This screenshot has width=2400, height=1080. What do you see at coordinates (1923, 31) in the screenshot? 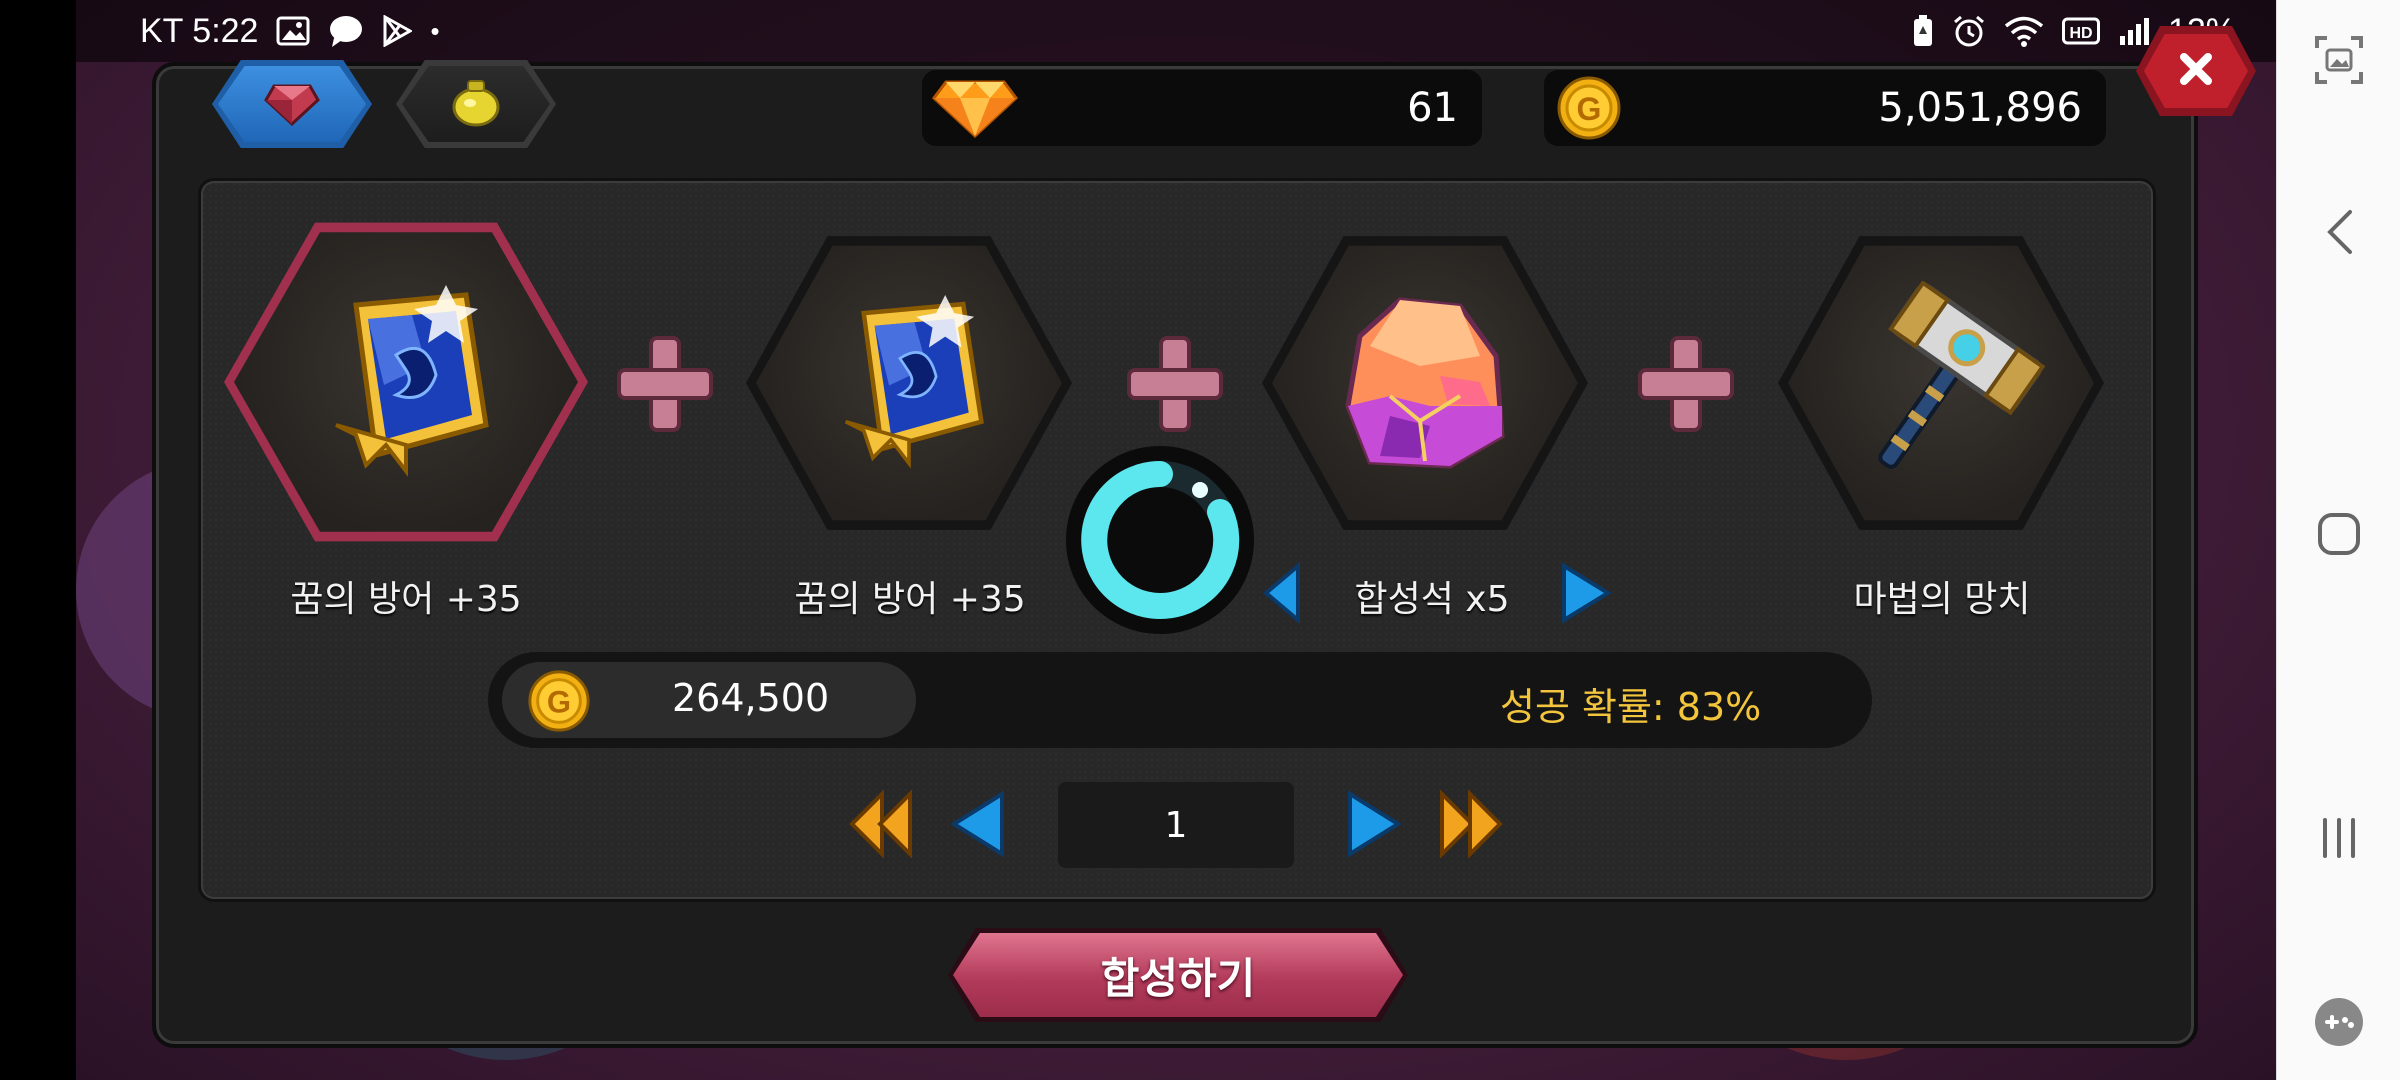
I see `battery-saver-icon` at bounding box center [1923, 31].